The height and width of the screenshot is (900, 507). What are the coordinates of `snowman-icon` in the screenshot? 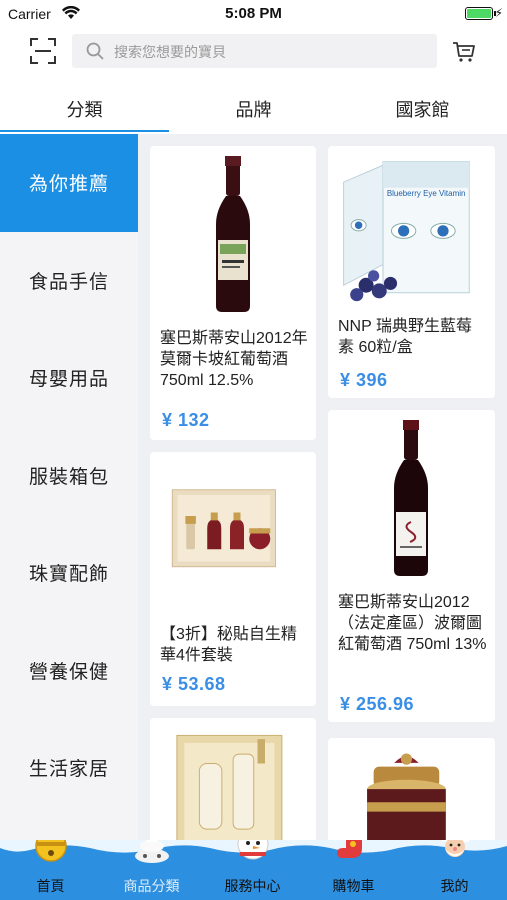 It's located at (253, 850).